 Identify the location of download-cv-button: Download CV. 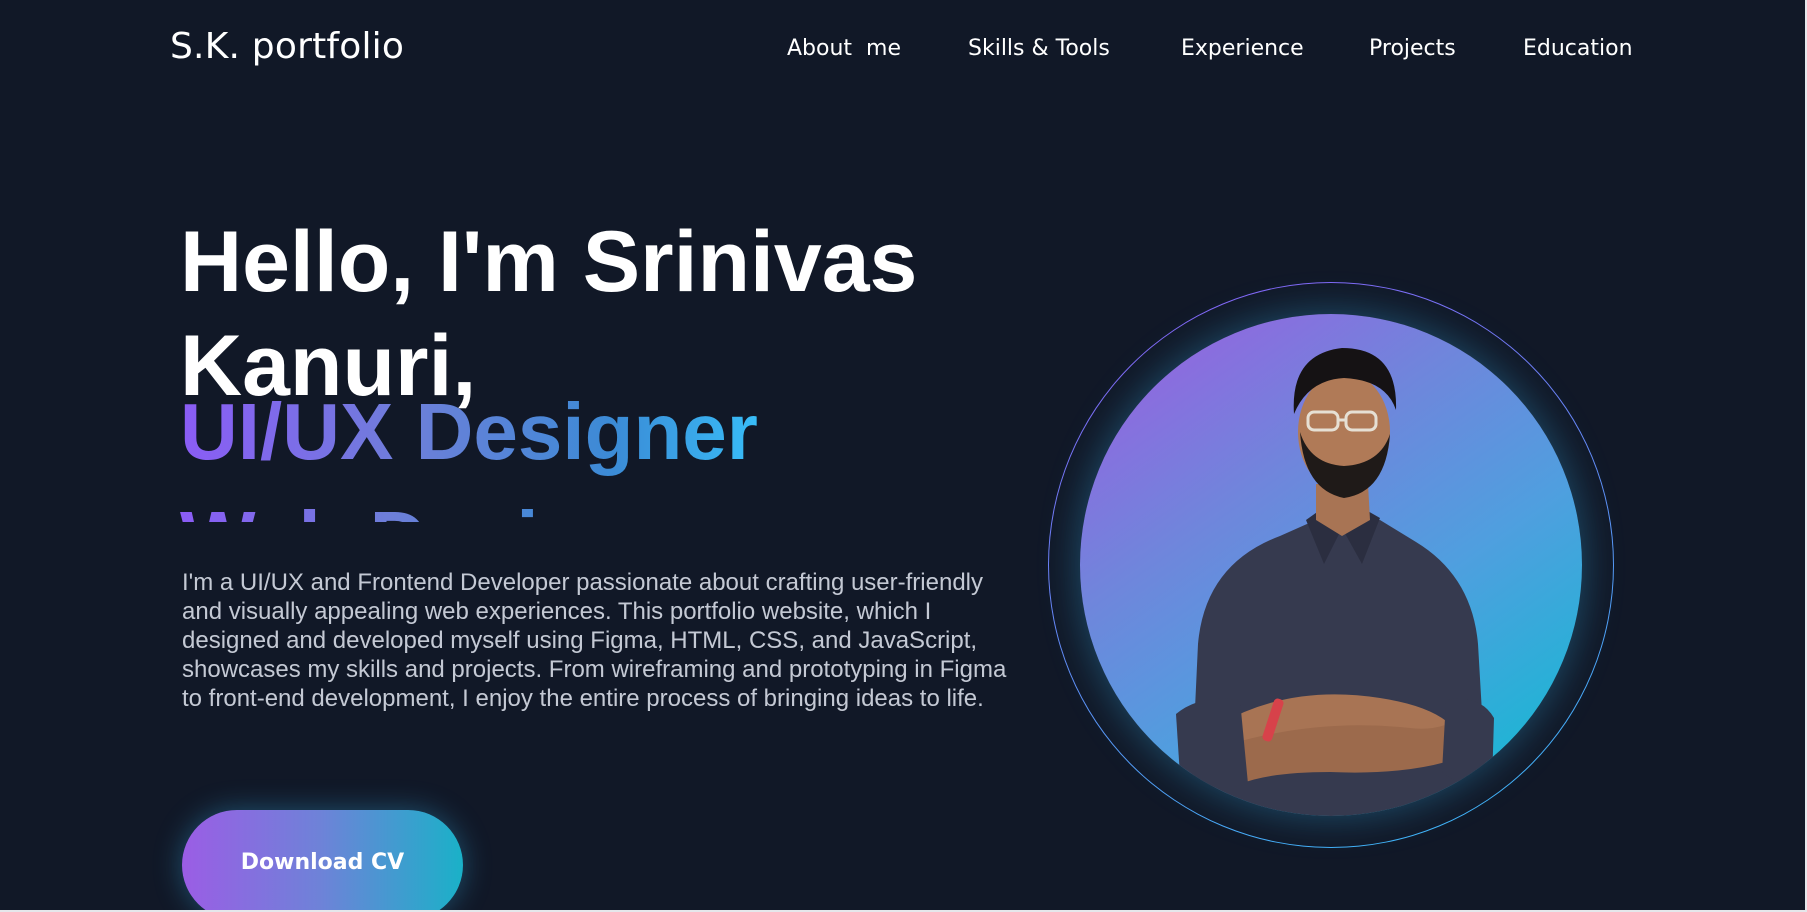
(322, 860).